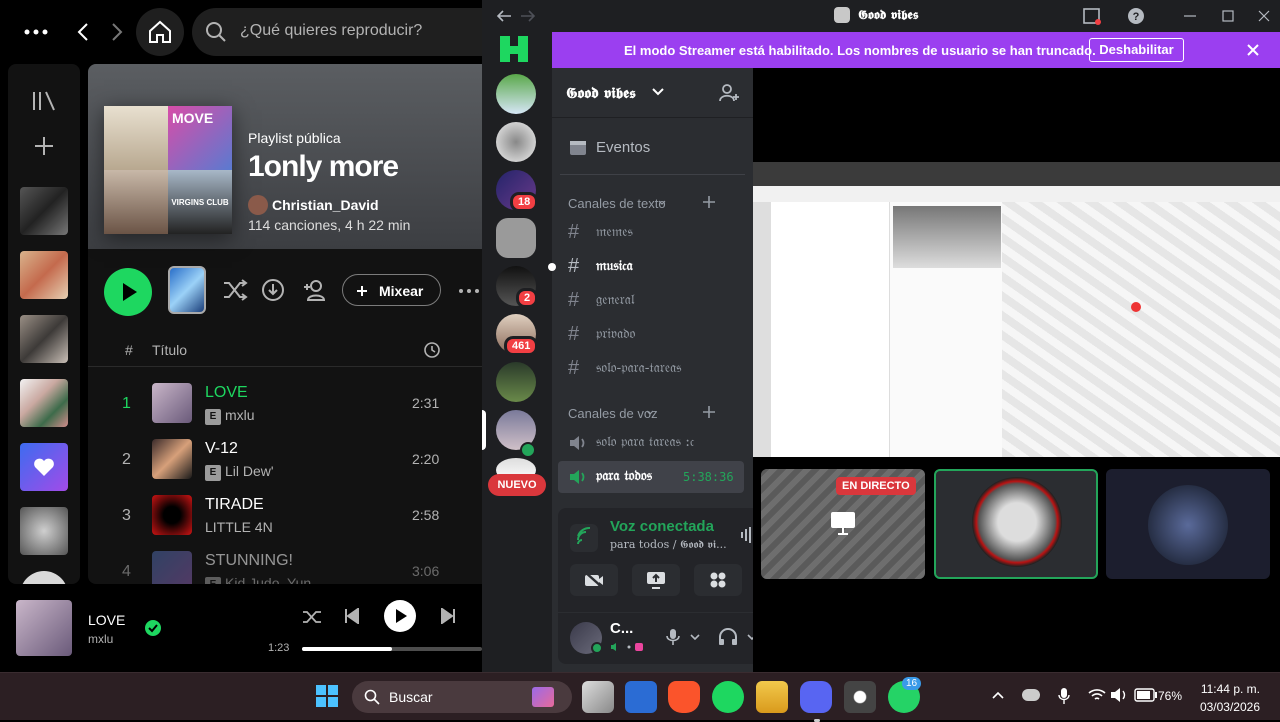 The height and width of the screenshot is (722, 1280). What do you see at coordinates (331, 31) in the screenshot?
I see `search-input: ¿Qué quieres reproducir?` at bounding box center [331, 31].